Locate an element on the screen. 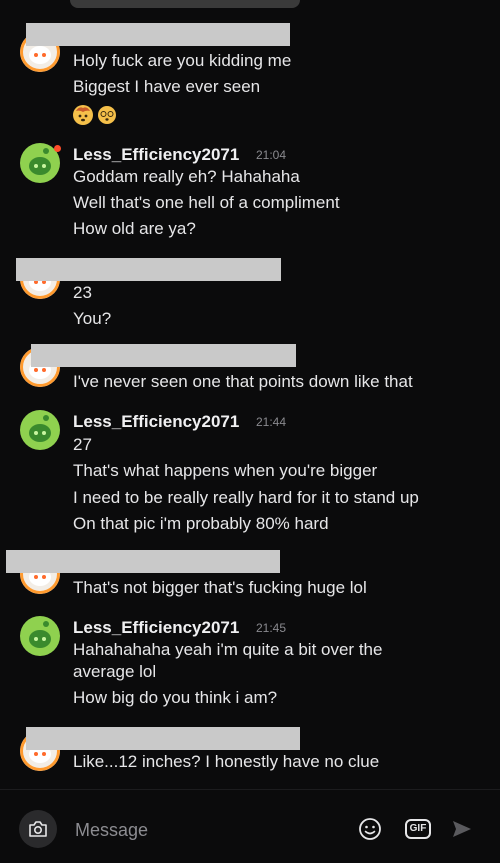 This screenshot has width=500, height=863. message-line: Holy fuck are you kidding me is located at coordinates (182, 60).